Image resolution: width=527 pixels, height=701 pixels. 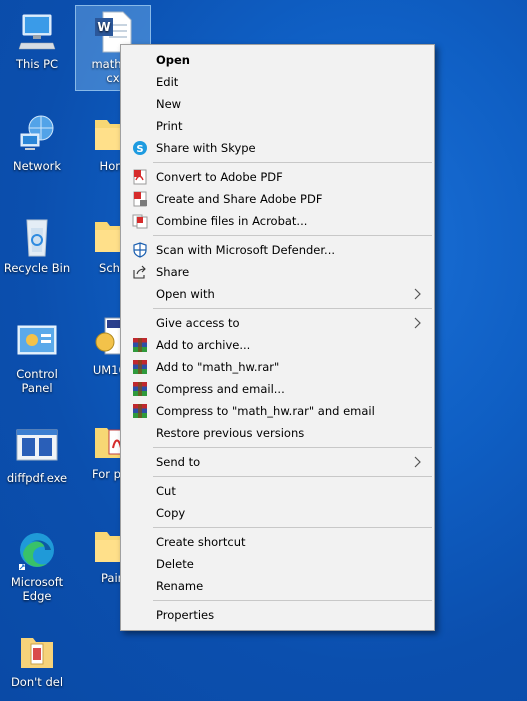 What do you see at coordinates (219, 177) in the screenshot?
I see `menu-item-label: Convert to Adobe PDF` at bounding box center [219, 177].